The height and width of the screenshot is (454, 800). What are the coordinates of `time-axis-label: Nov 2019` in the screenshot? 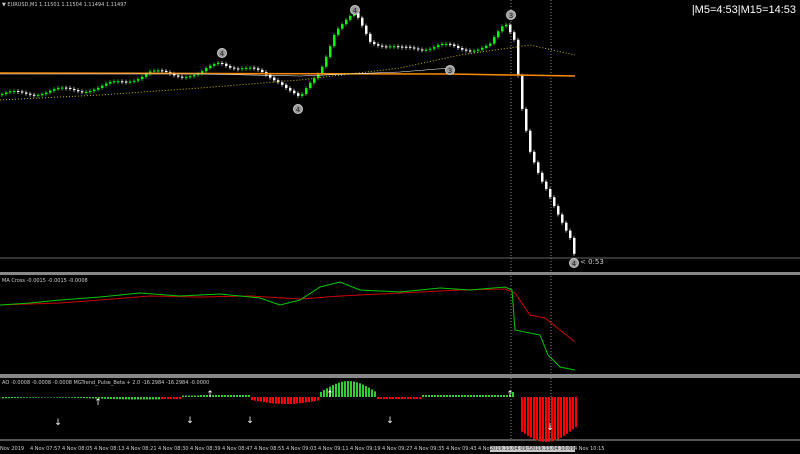 It's located at (12, 449).